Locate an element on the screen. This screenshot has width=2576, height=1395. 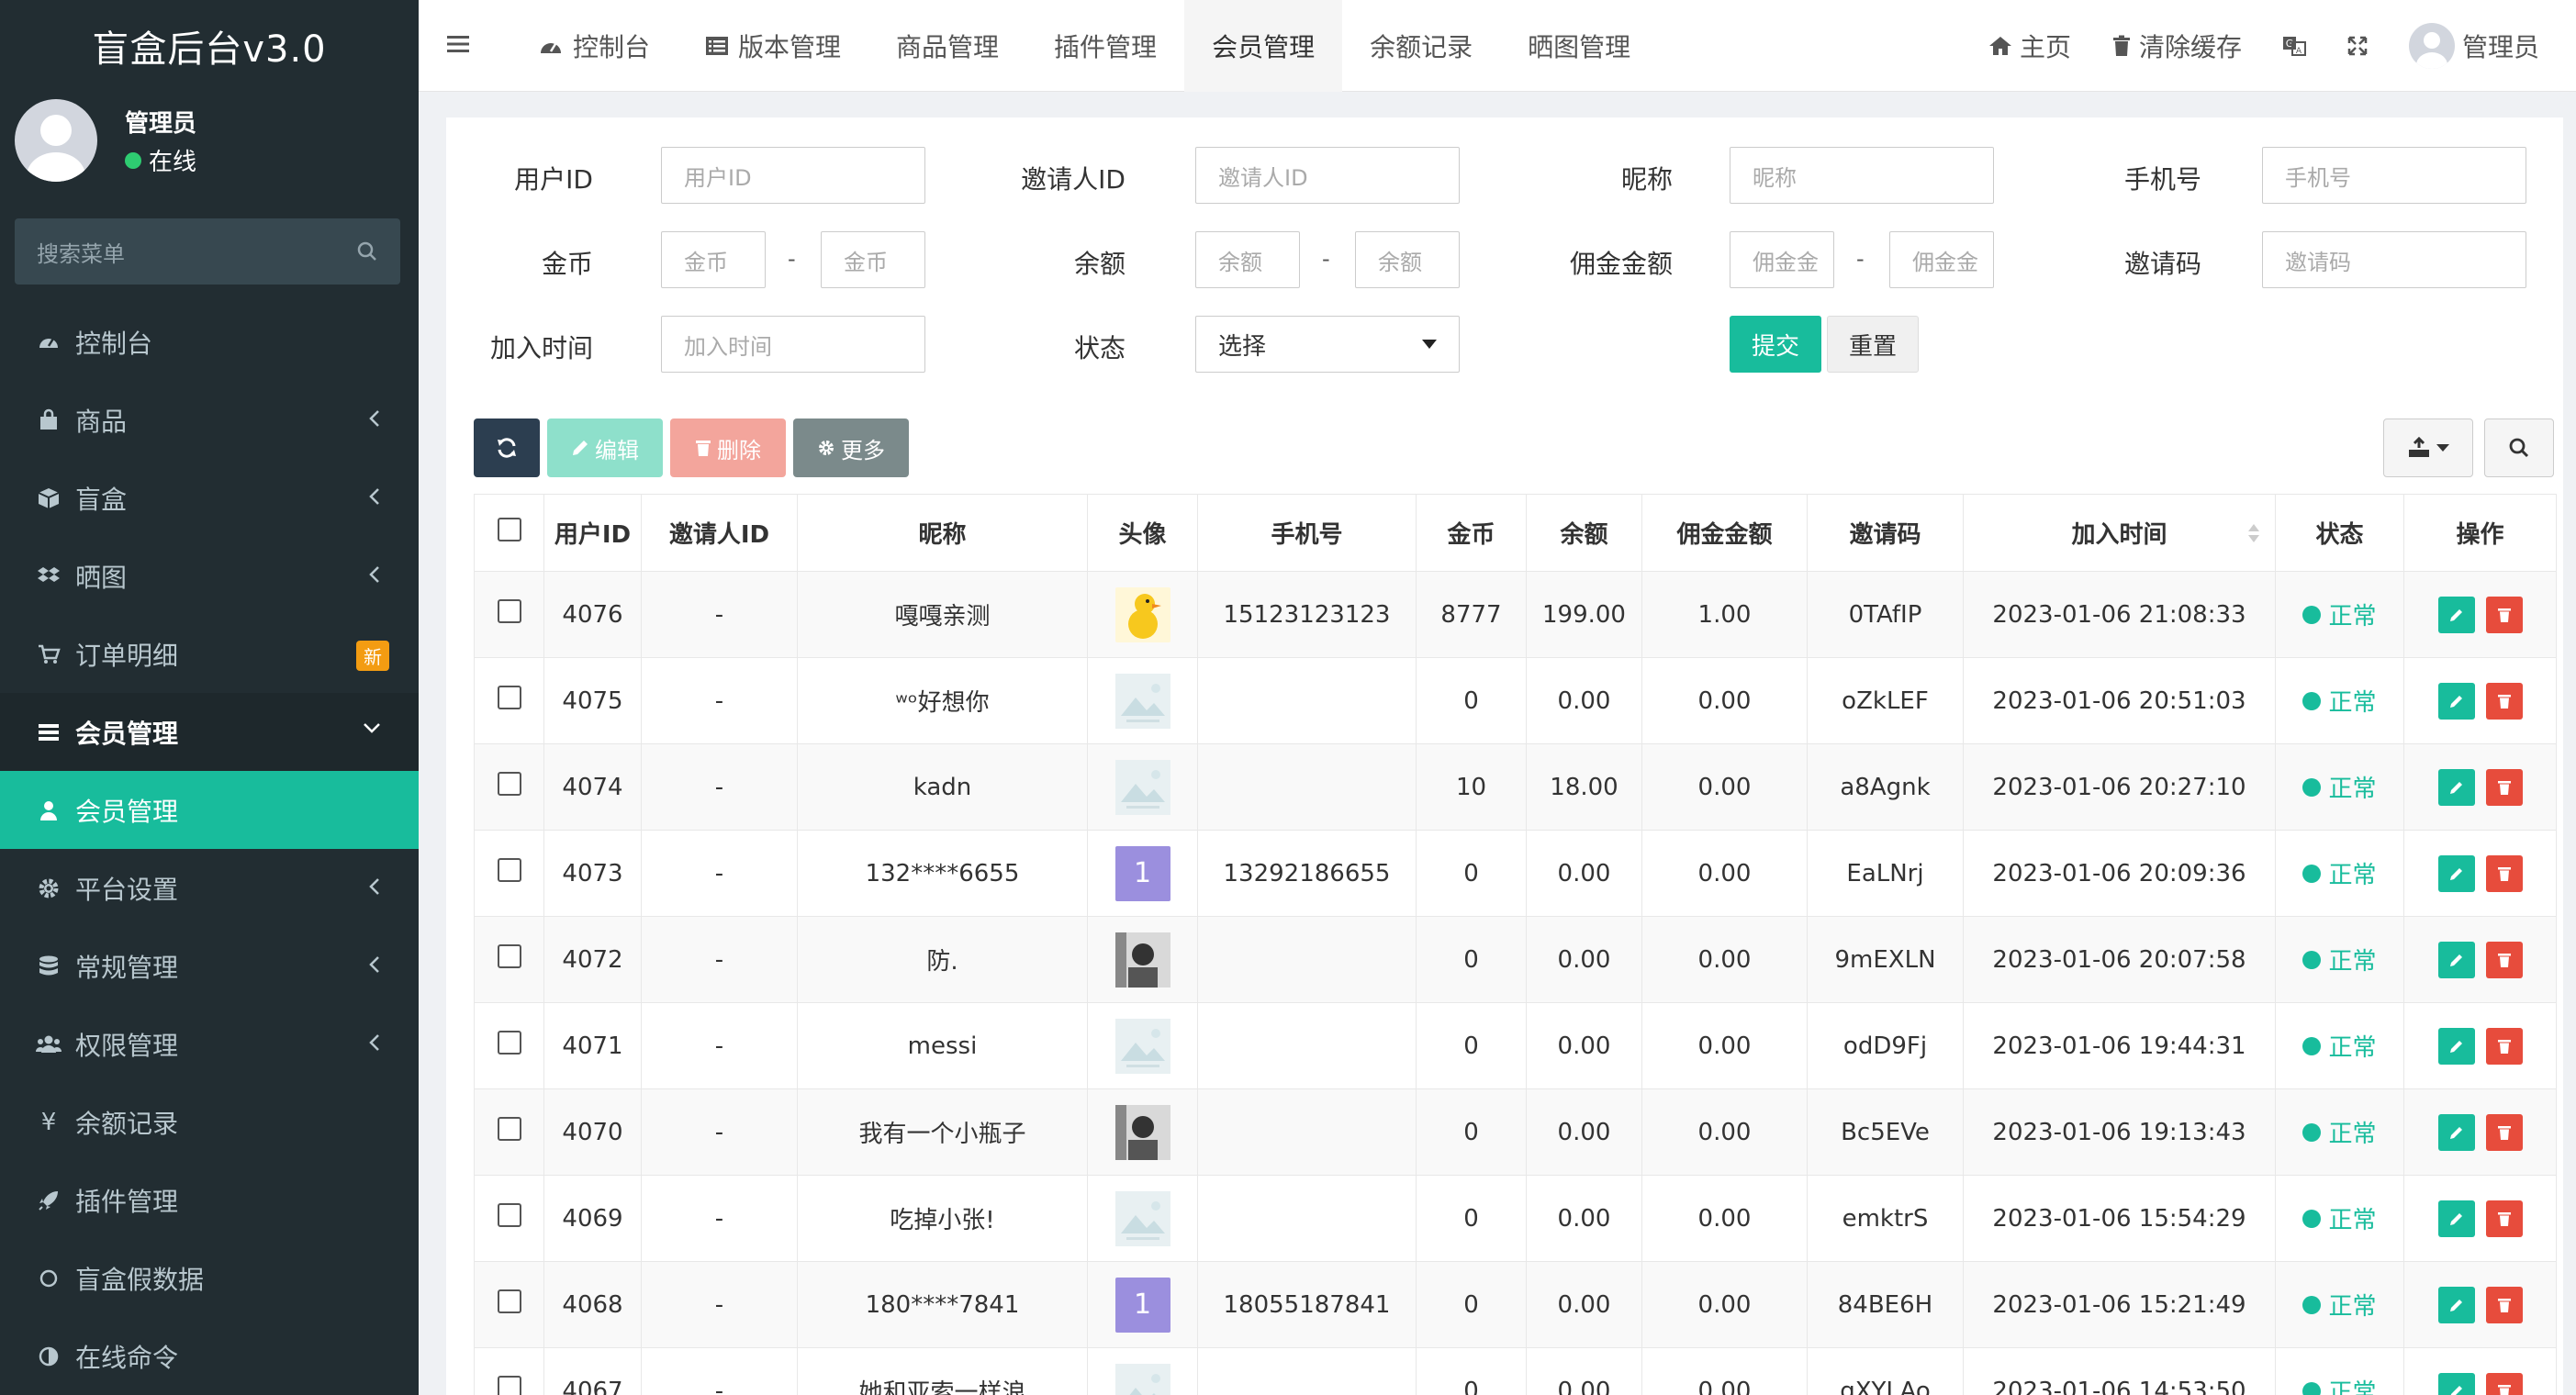
tab-showcase: 晒图管理 is located at coordinates (1579, 46).